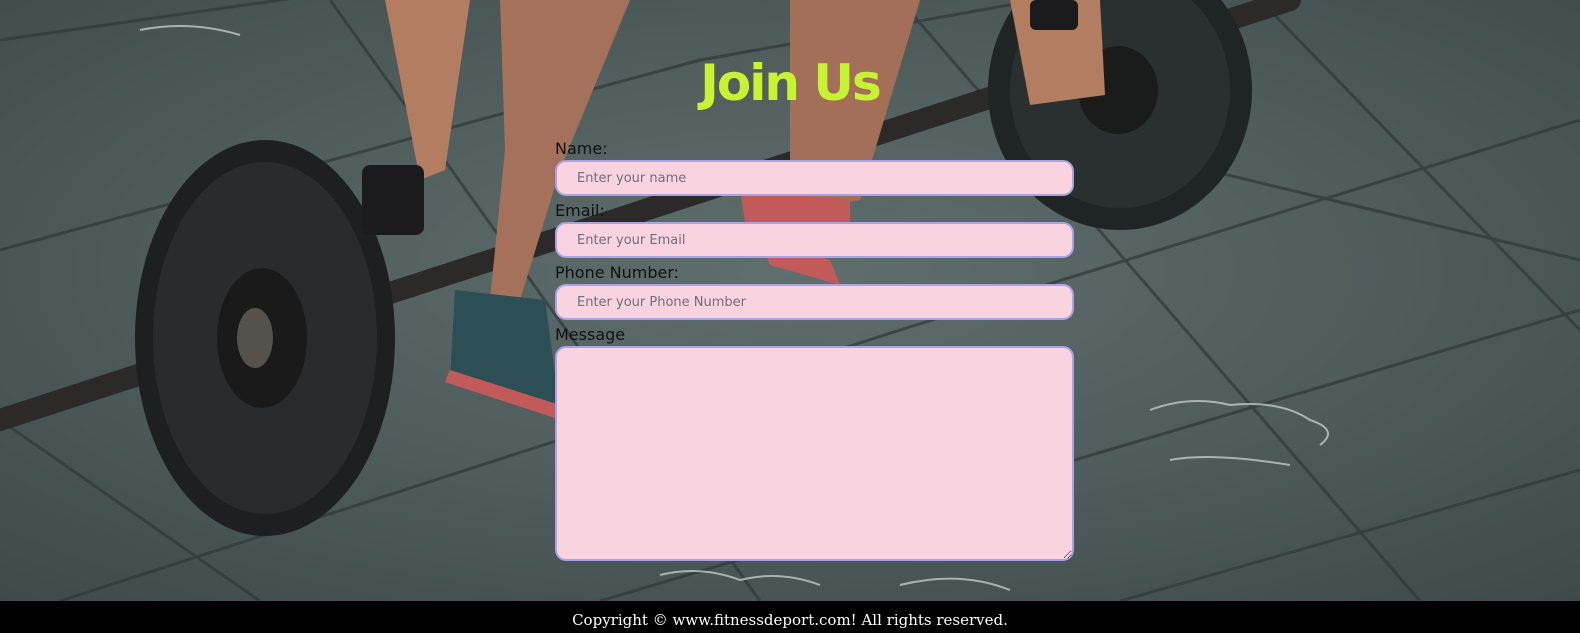 This screenshot has width=1580, height=633. I want to click on page-title: Join Us, so click(790, 83).